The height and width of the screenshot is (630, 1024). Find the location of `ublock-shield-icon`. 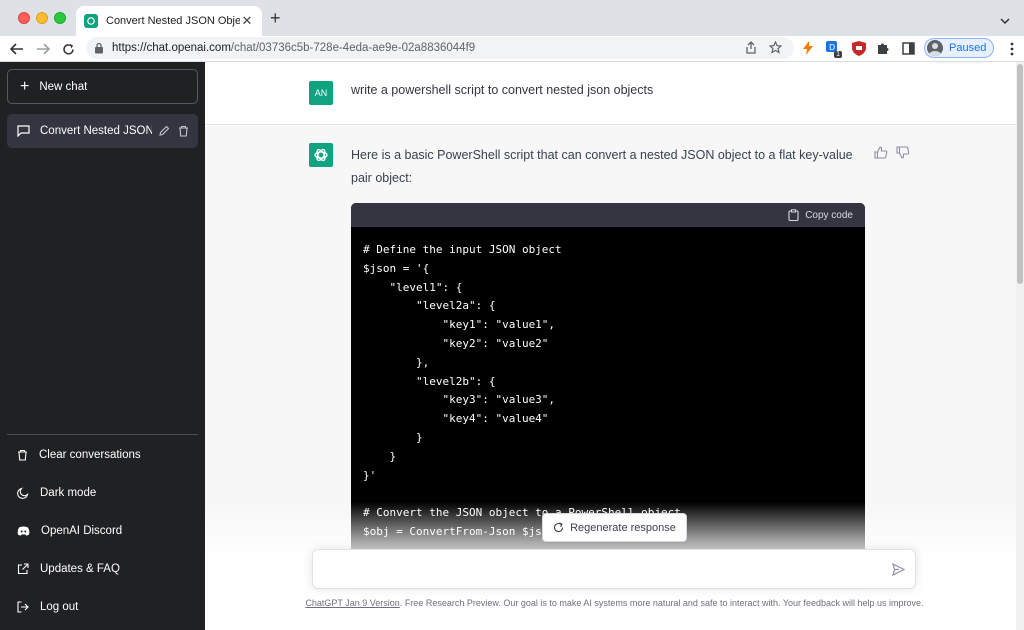

ublock-shield-icon is located at coordinates (859, 48).